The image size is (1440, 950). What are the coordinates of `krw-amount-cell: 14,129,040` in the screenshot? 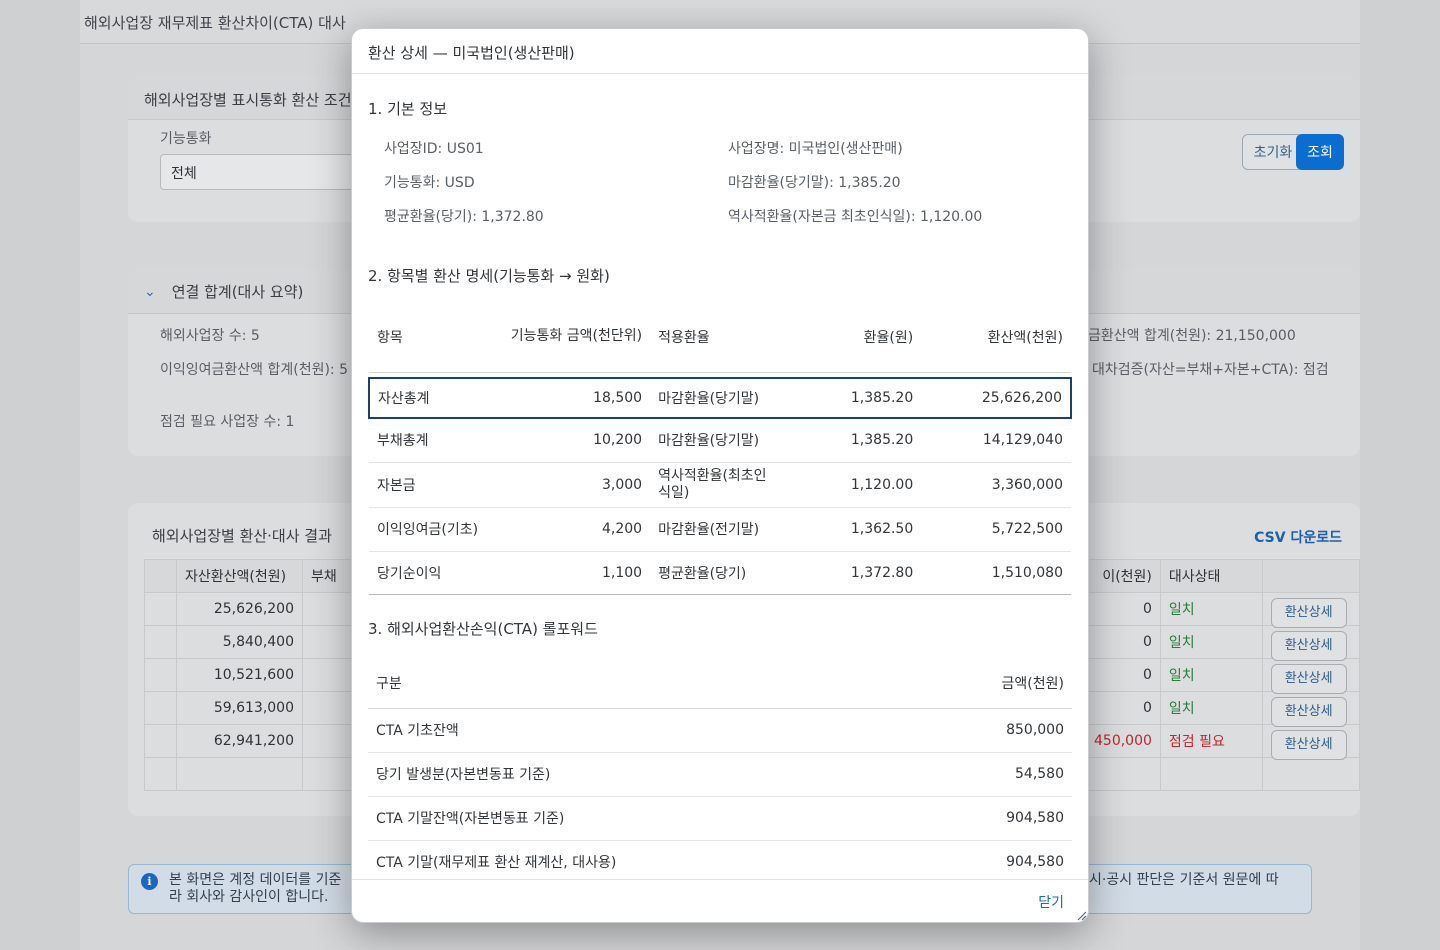 It's located at (996, 440).